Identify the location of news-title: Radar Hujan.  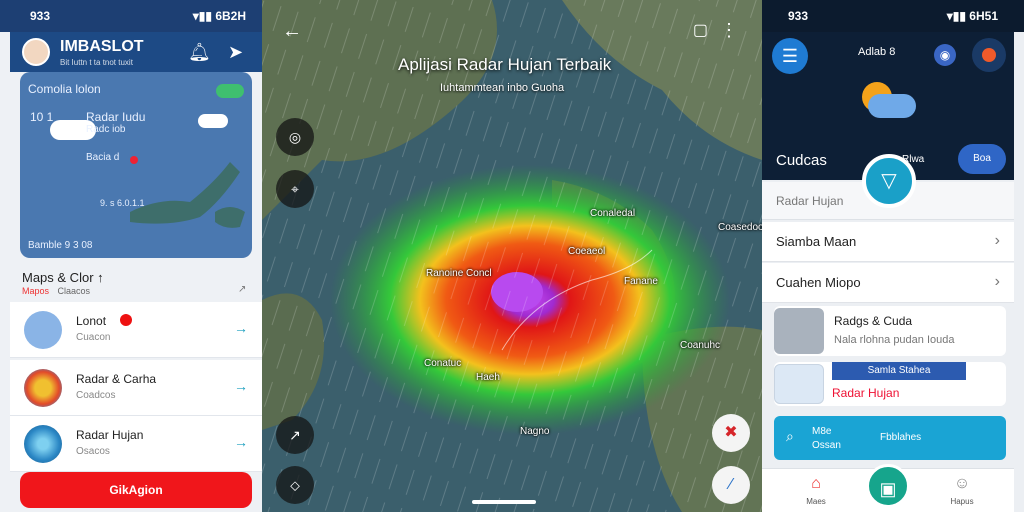
(866, 393).